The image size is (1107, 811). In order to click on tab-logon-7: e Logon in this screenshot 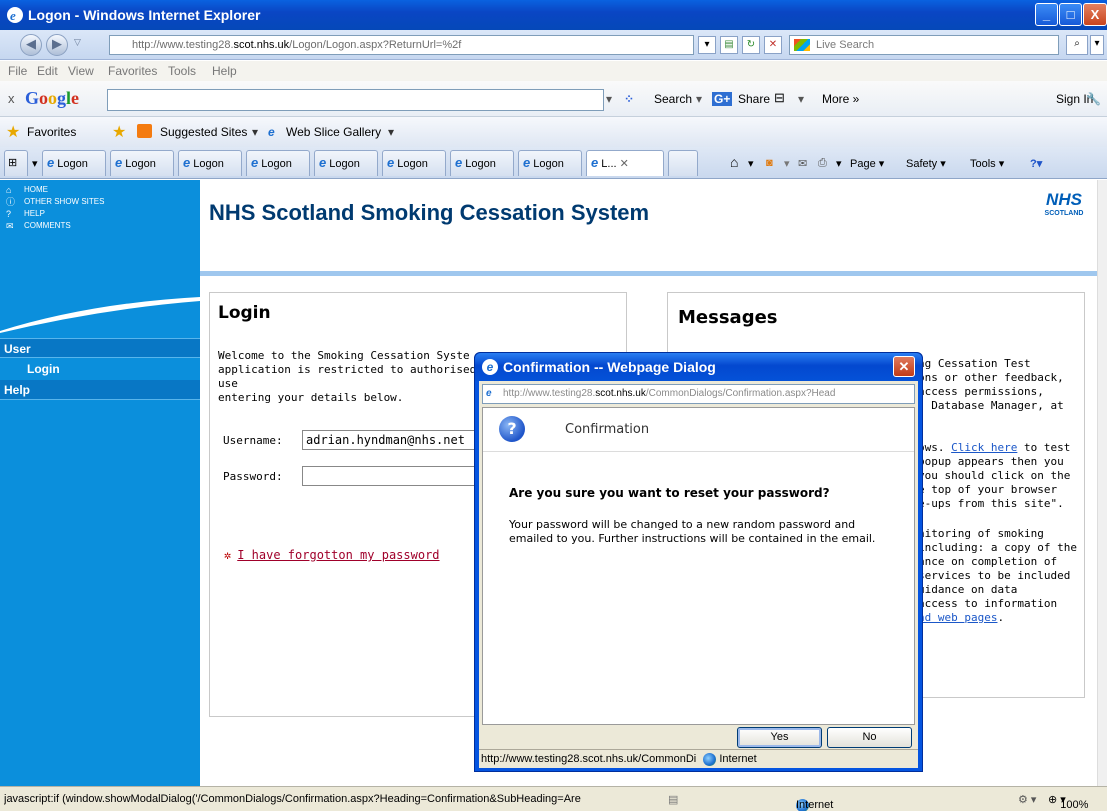, I will do `click(482, 163)`.